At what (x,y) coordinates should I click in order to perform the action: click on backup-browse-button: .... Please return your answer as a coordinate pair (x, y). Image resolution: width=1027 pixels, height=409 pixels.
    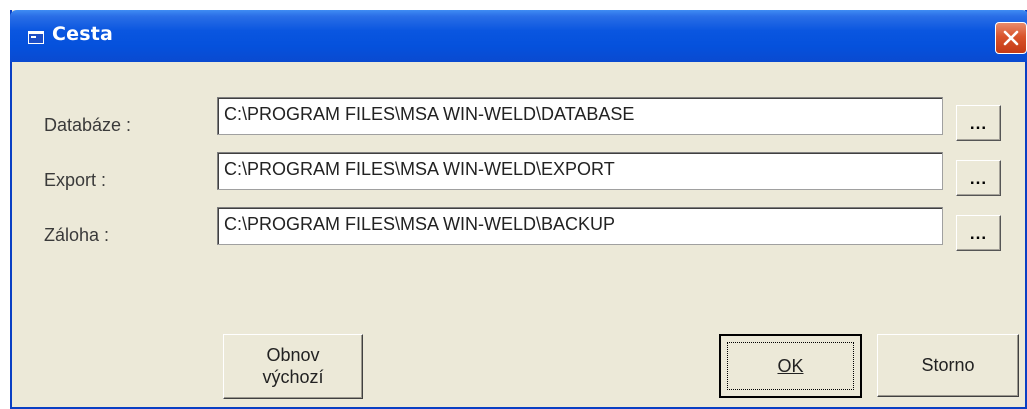
    Looking at the image, I should click on (978, 233).